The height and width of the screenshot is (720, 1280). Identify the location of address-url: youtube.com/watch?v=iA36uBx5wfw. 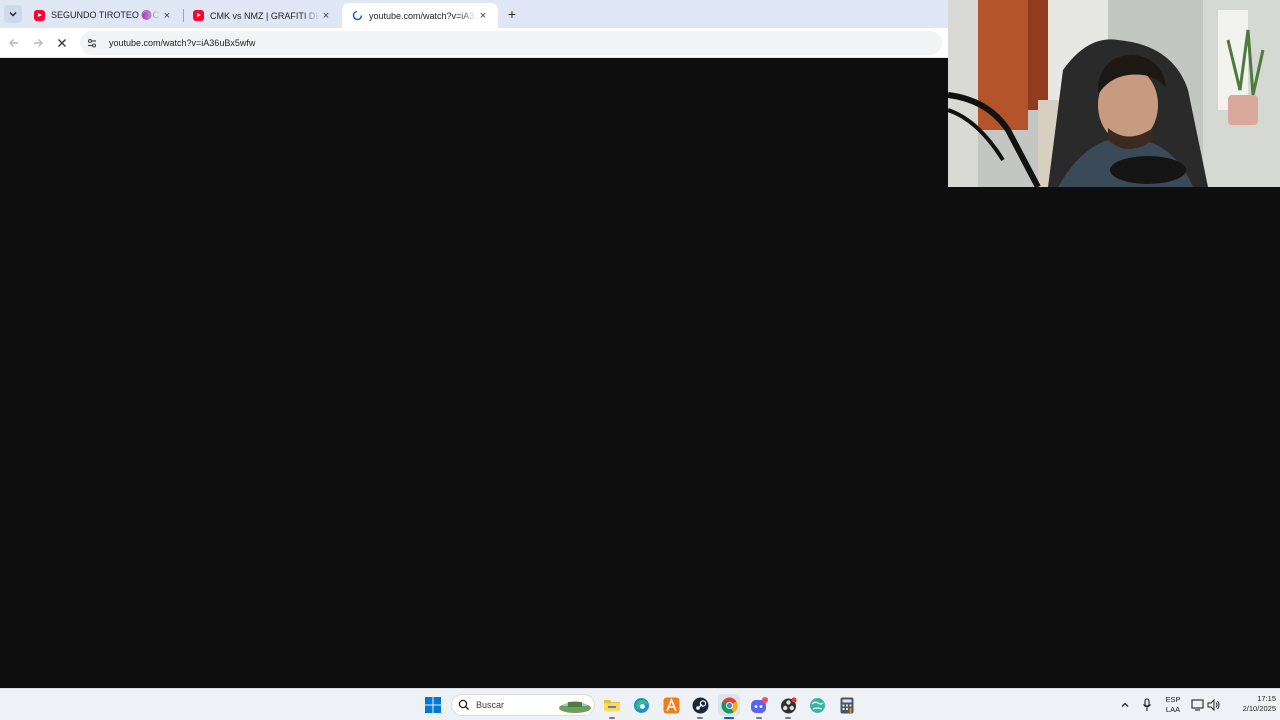
(182, 43).